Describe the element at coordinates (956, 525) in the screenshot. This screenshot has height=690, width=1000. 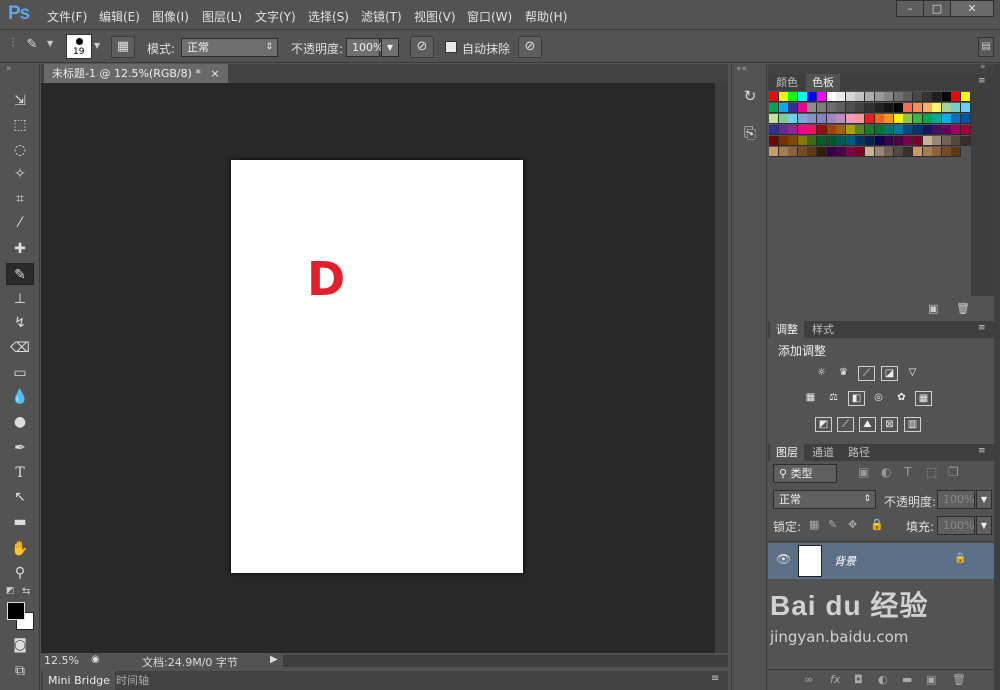
I see `fill-input: 100%` at that location.